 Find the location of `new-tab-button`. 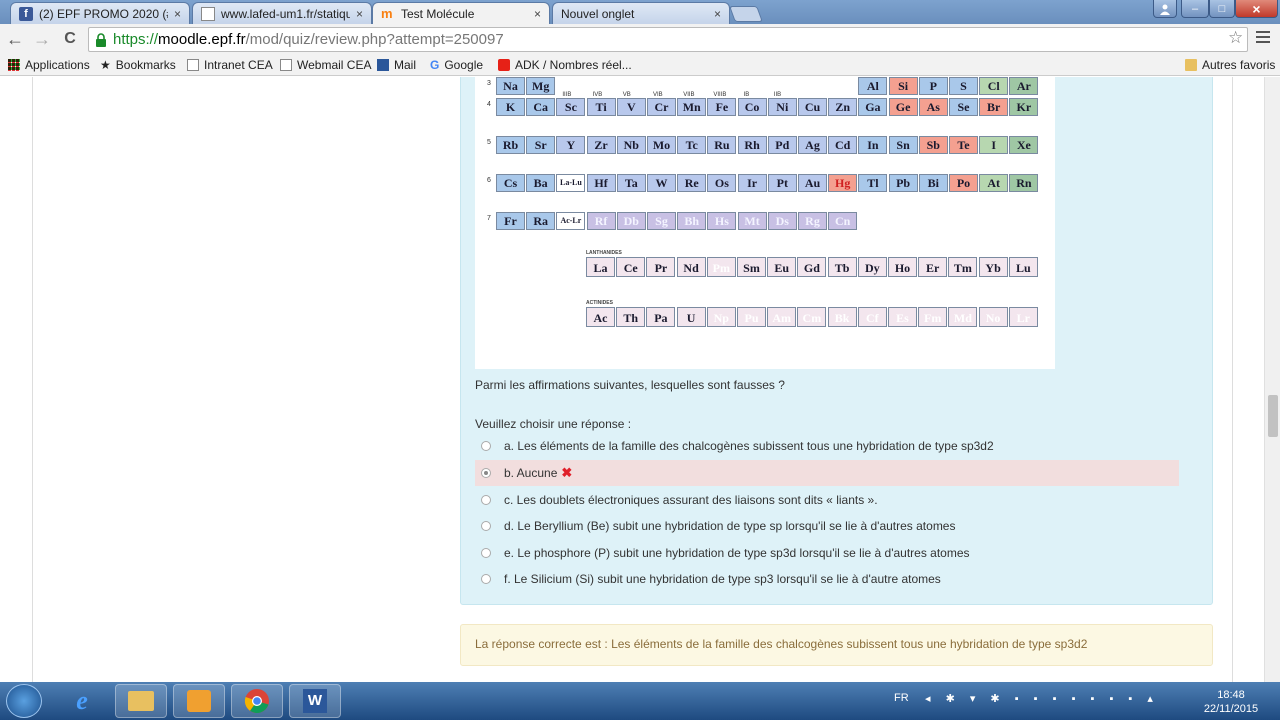

new-tab-button is located at coordinates (746, 14).